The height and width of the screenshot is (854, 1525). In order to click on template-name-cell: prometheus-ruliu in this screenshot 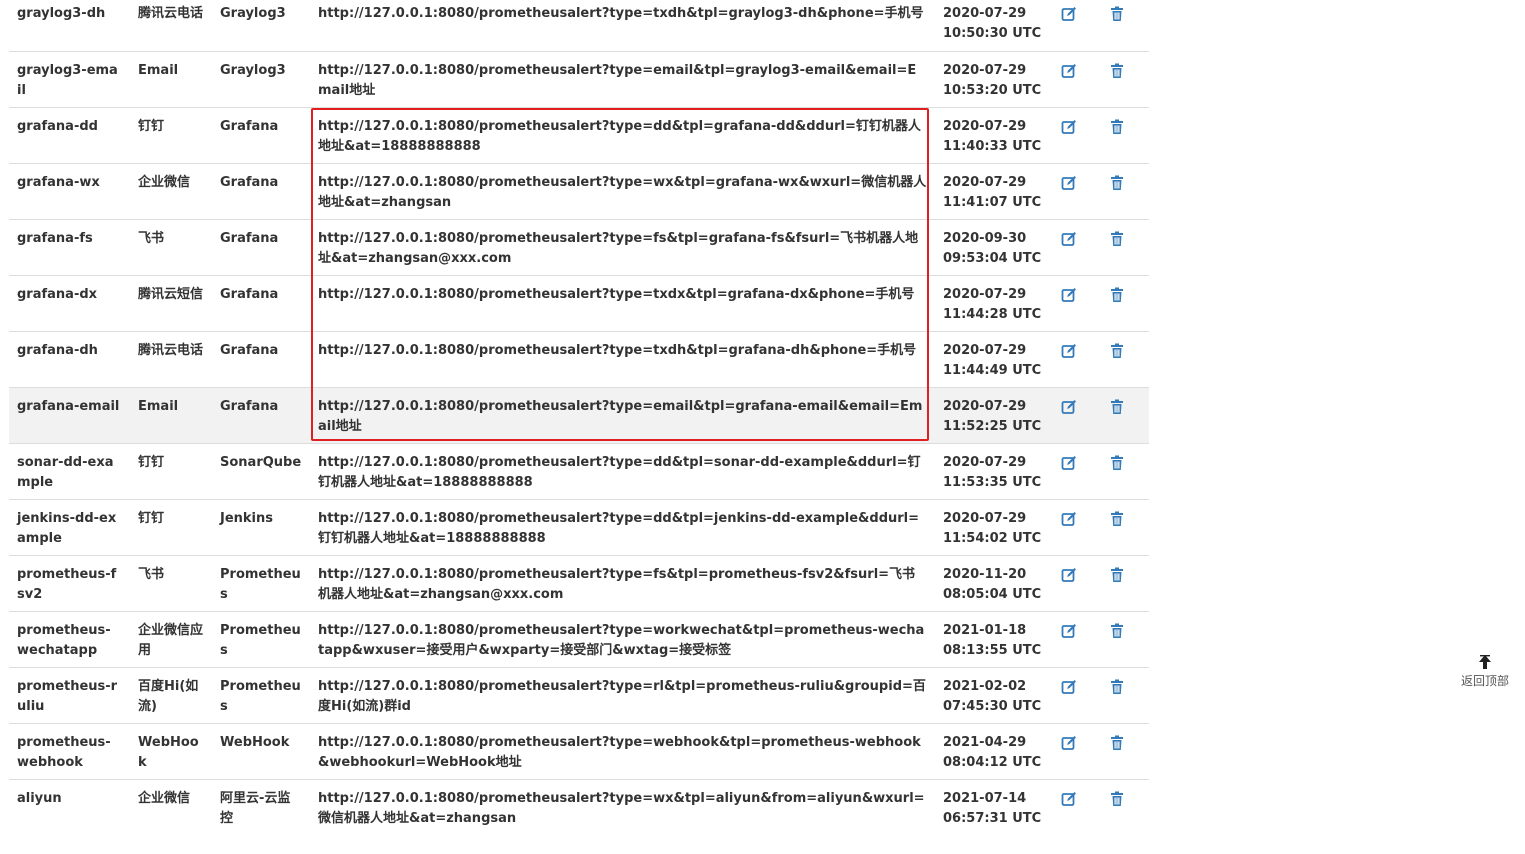, I will do `click(69, 694)`.